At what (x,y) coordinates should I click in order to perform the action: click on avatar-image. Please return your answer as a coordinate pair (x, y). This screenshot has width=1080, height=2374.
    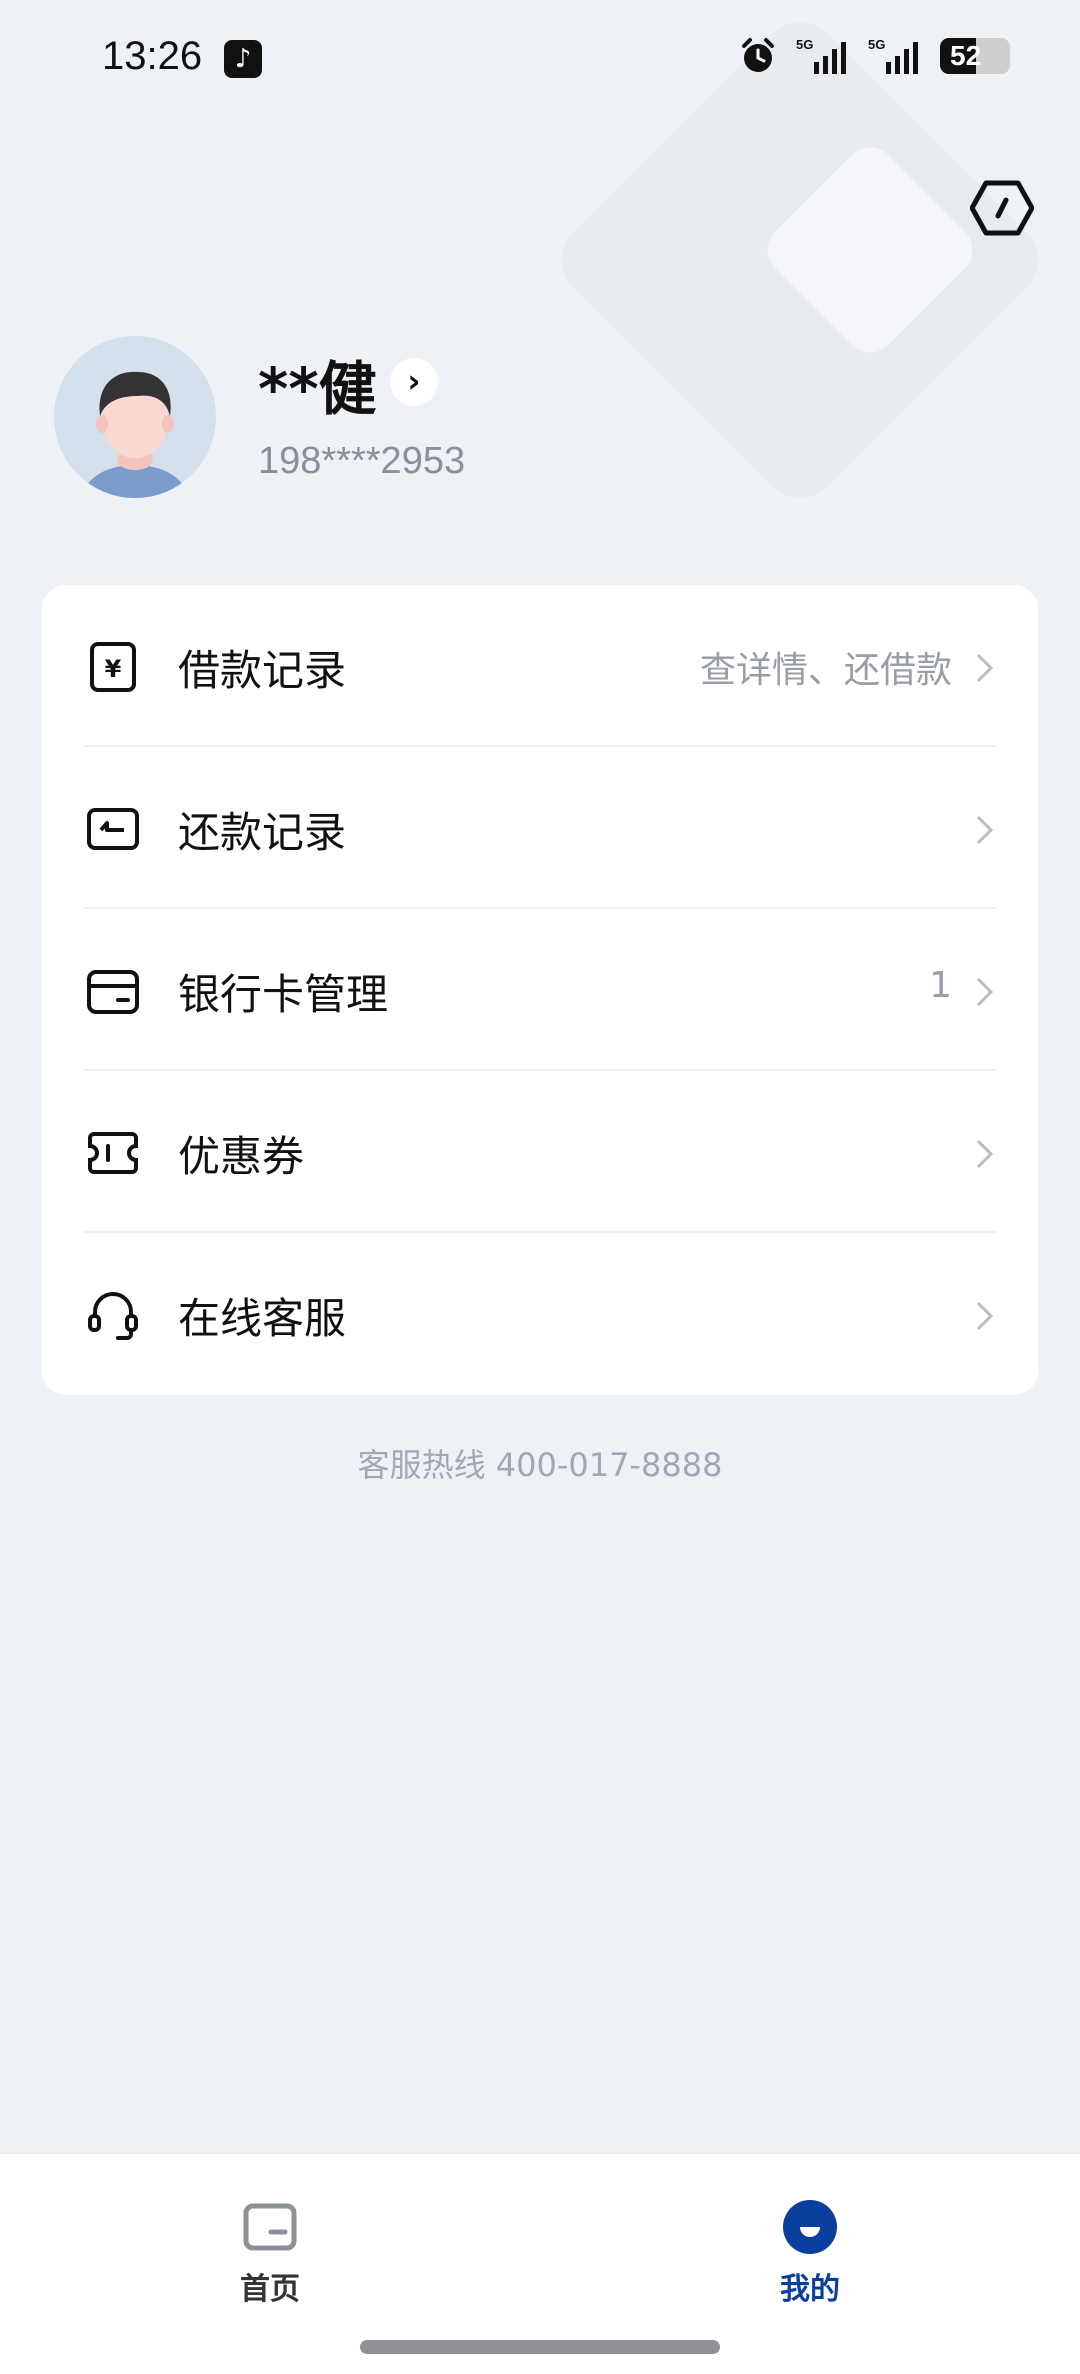
    Looking at the image, I should click on (135, 434).